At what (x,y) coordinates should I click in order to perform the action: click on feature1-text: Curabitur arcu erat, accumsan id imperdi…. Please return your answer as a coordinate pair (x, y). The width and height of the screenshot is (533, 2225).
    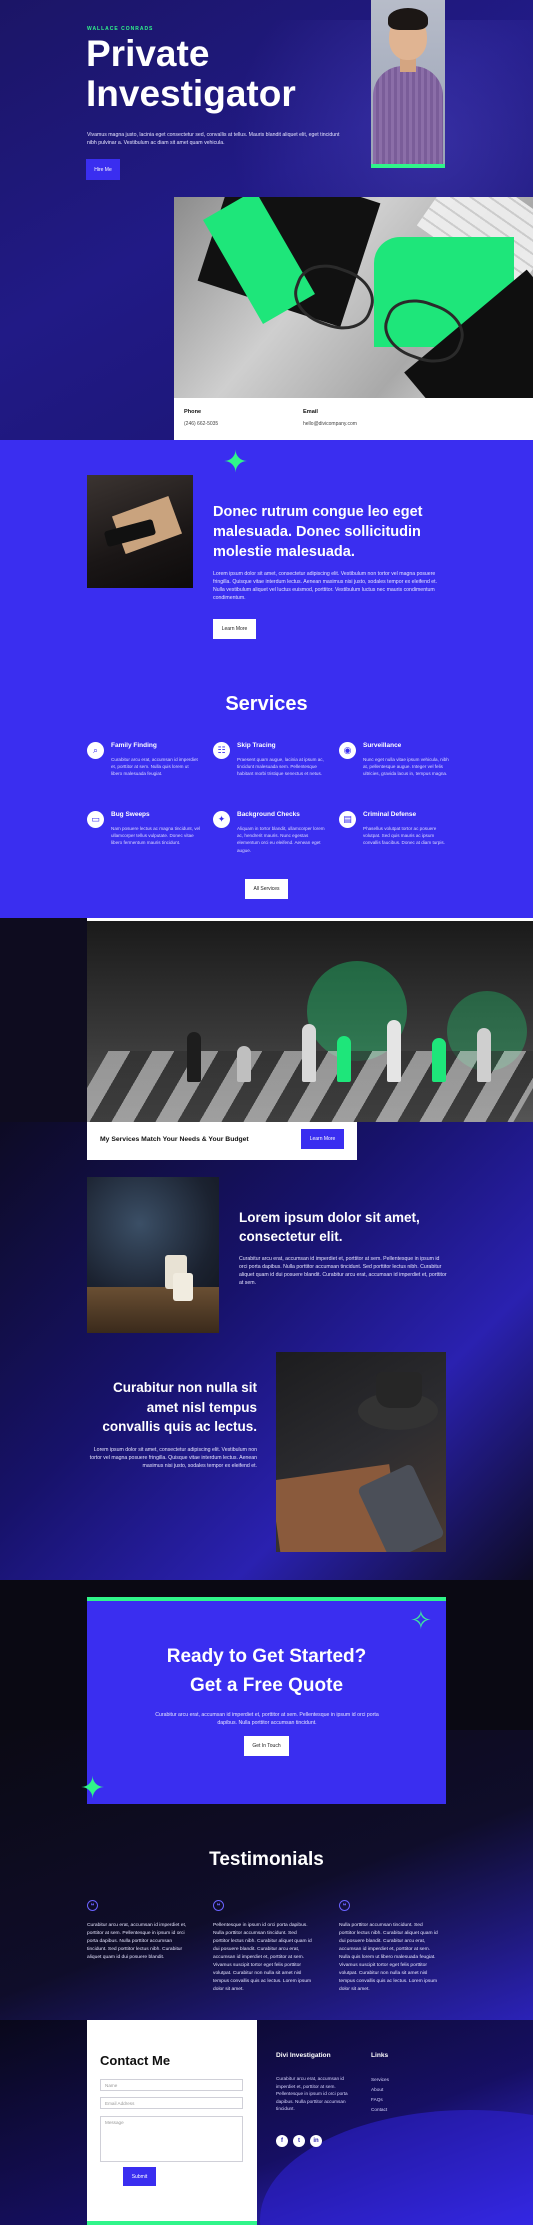
    Looking at the image, I should click on (343, 1271).